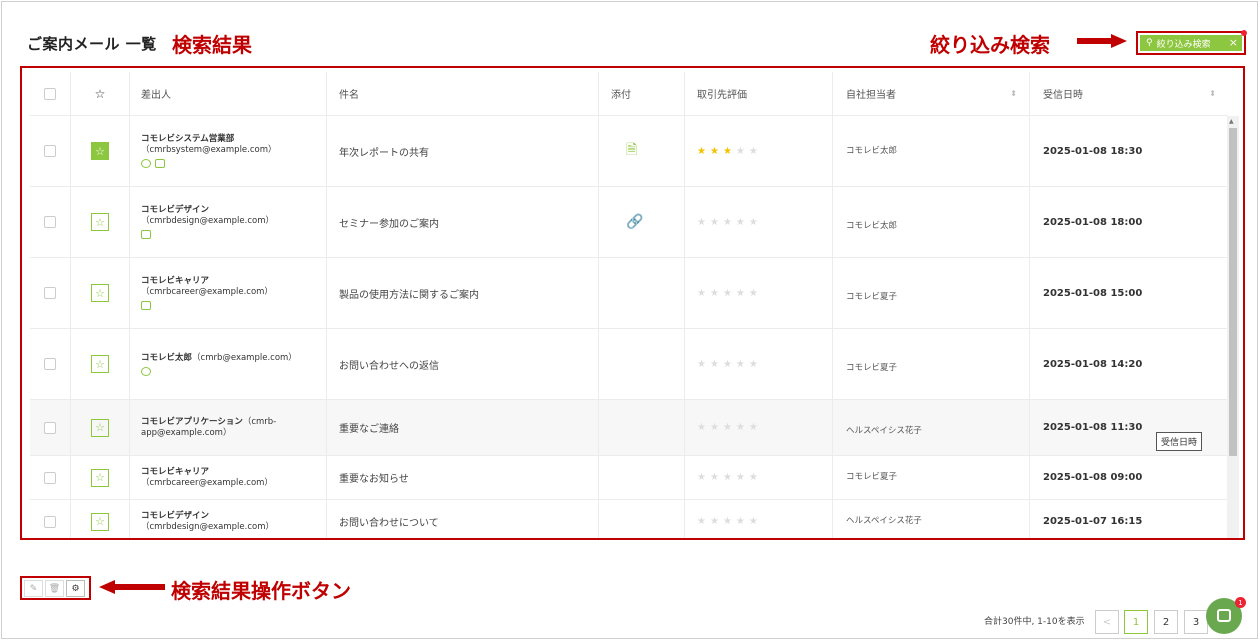  I want to click on annotation-results: 検索結果, so click(212, 45).